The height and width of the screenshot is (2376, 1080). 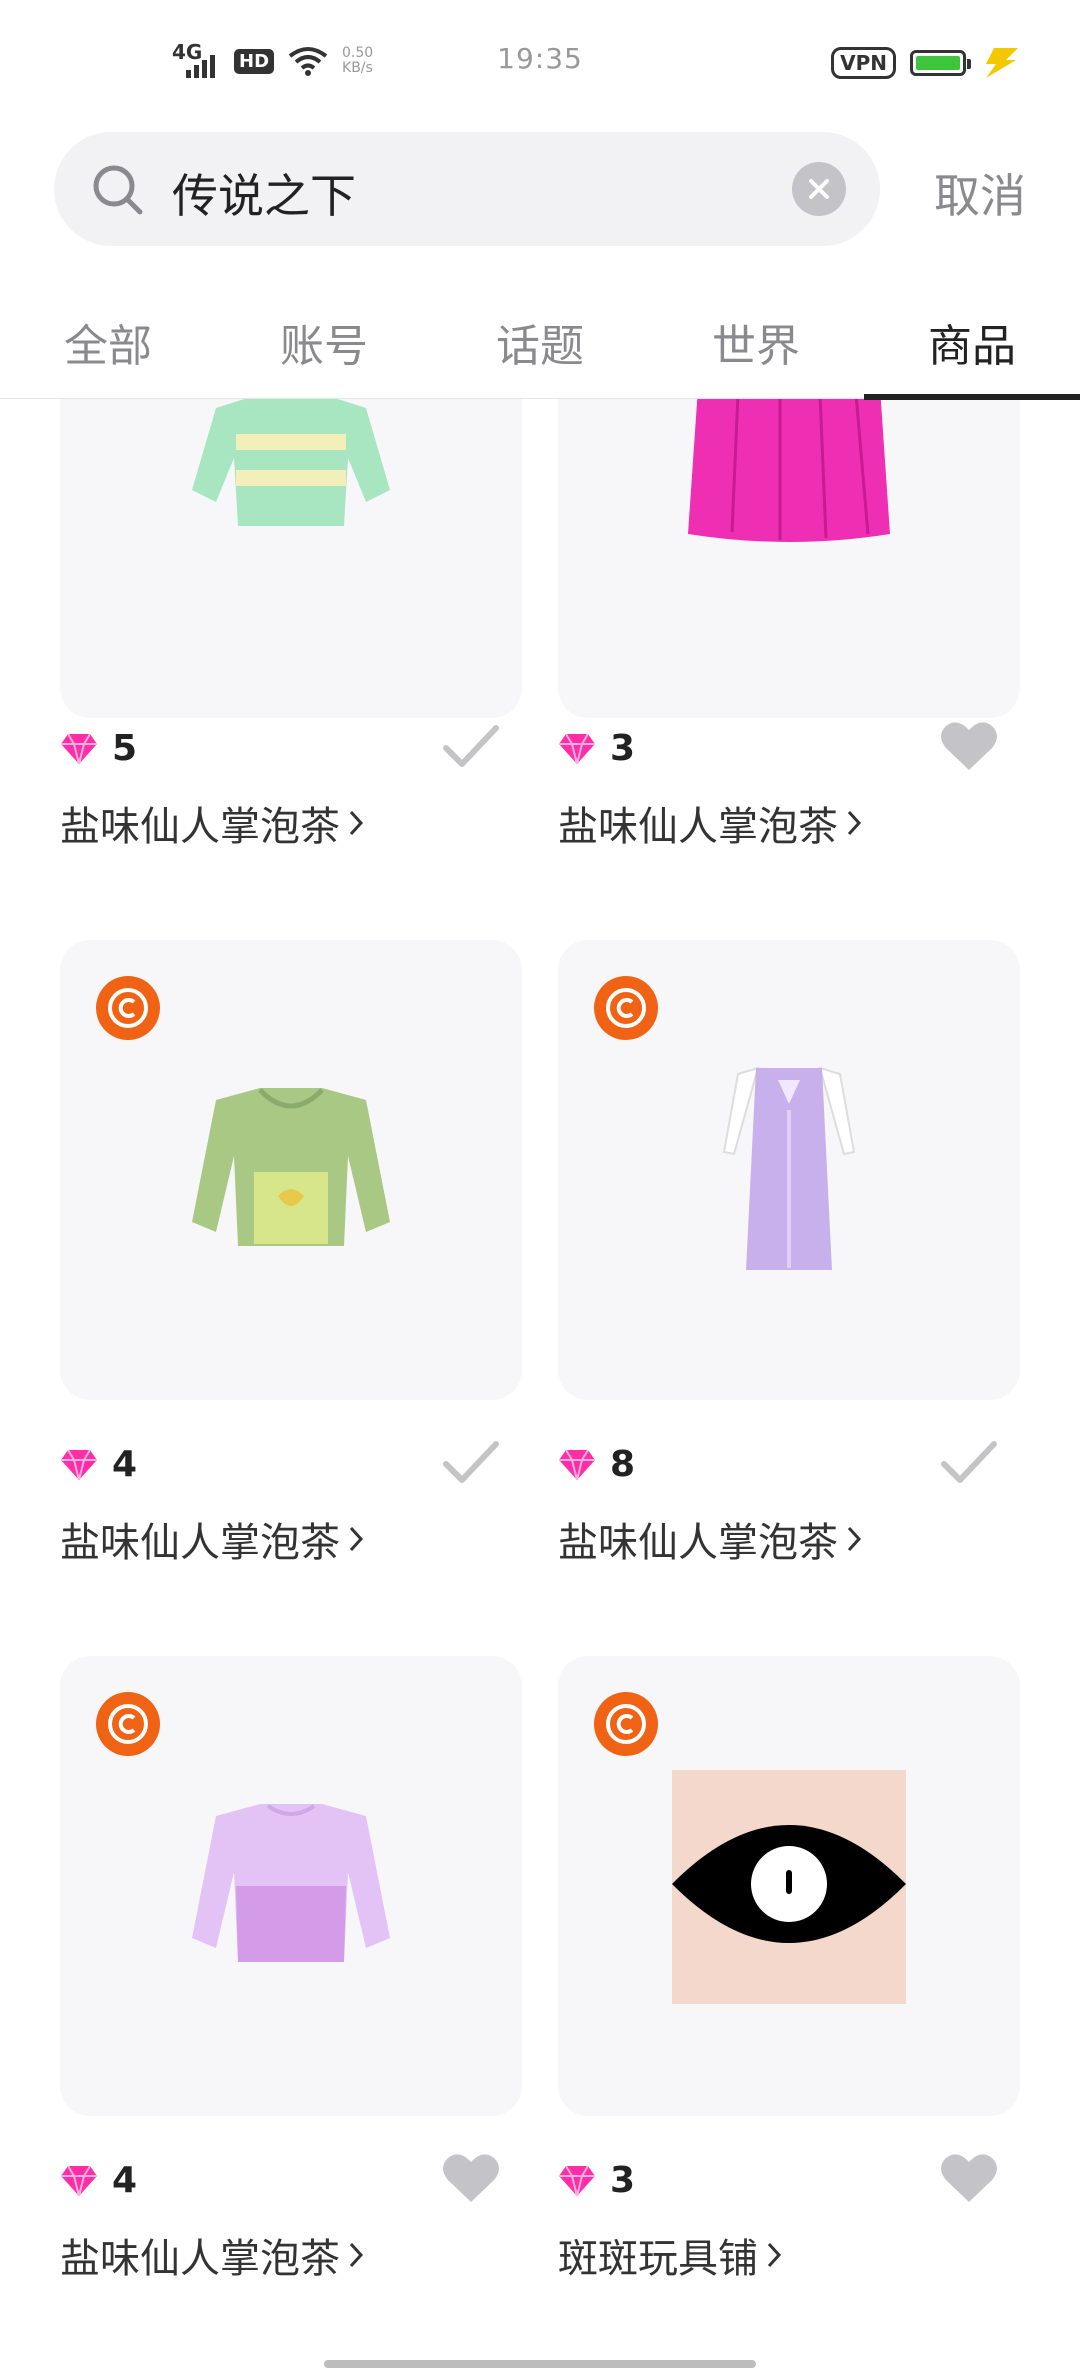 I want to click on shop-link-1: 盐味仙人掌泡茶, so click(x=213, y=823).